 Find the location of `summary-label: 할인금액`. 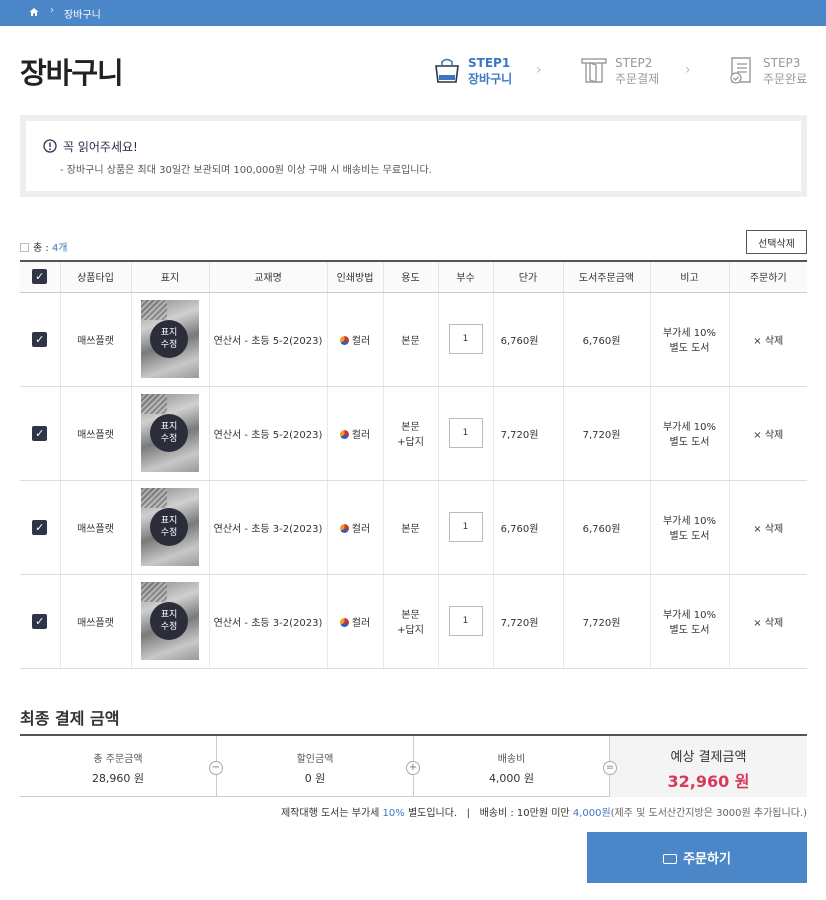

summary-label: 할인금액 is located at coordinates (315, 759).